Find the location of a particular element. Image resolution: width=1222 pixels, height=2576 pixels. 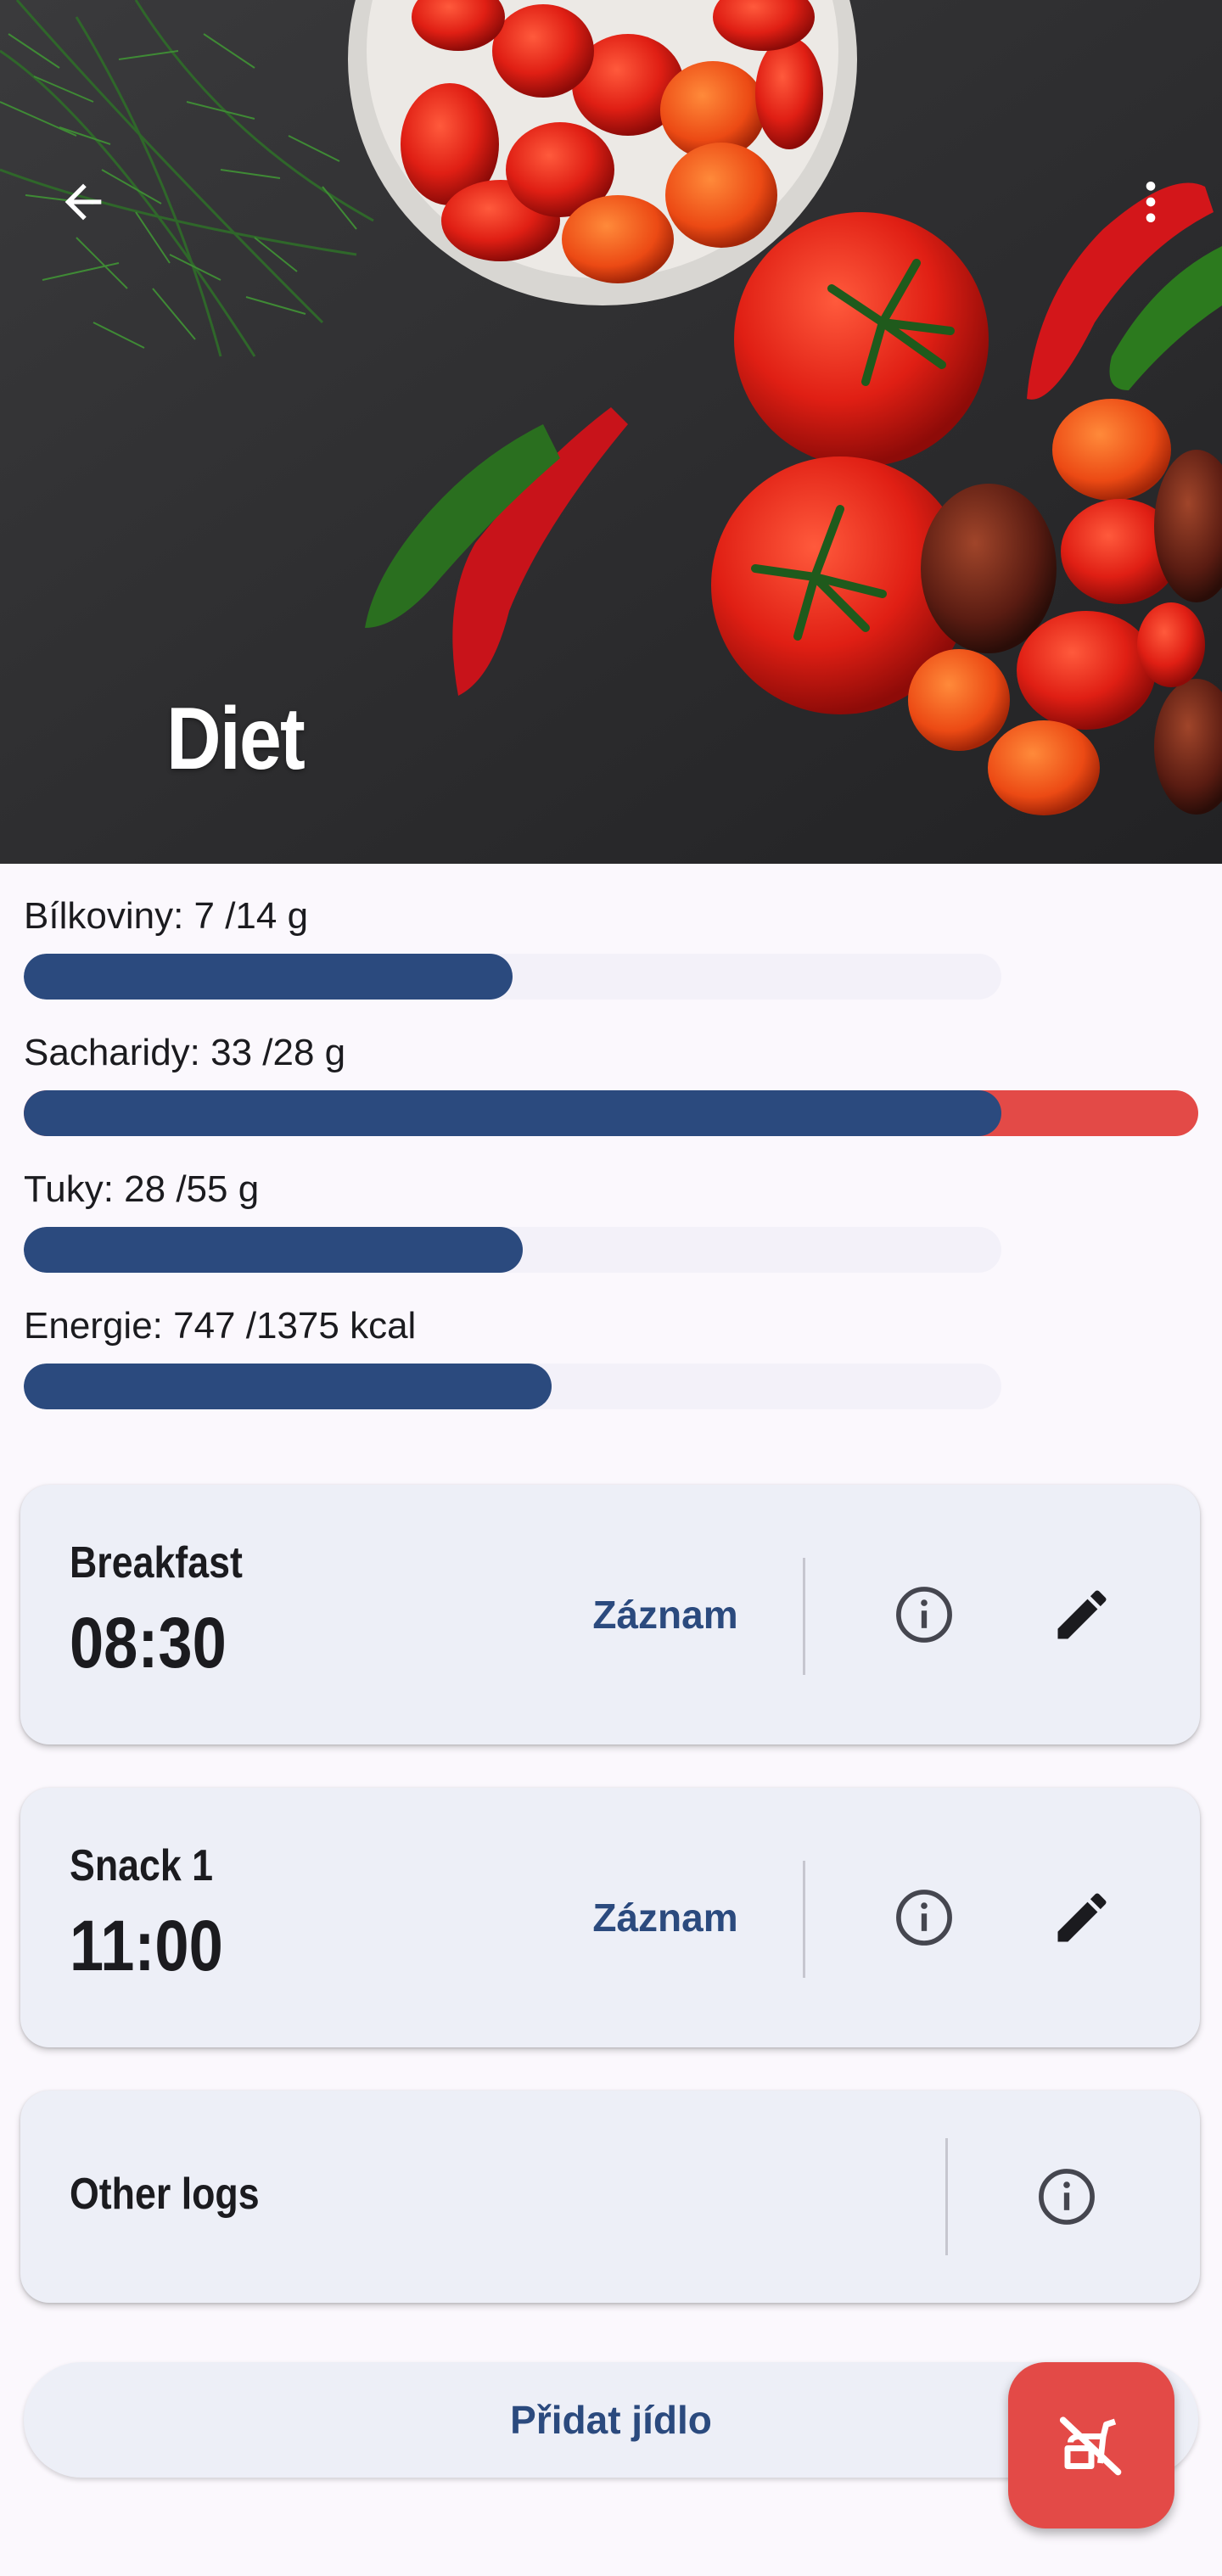

nutrient-label: Energie: 747 /1375 kcal is located at coordinates (220, 1326).